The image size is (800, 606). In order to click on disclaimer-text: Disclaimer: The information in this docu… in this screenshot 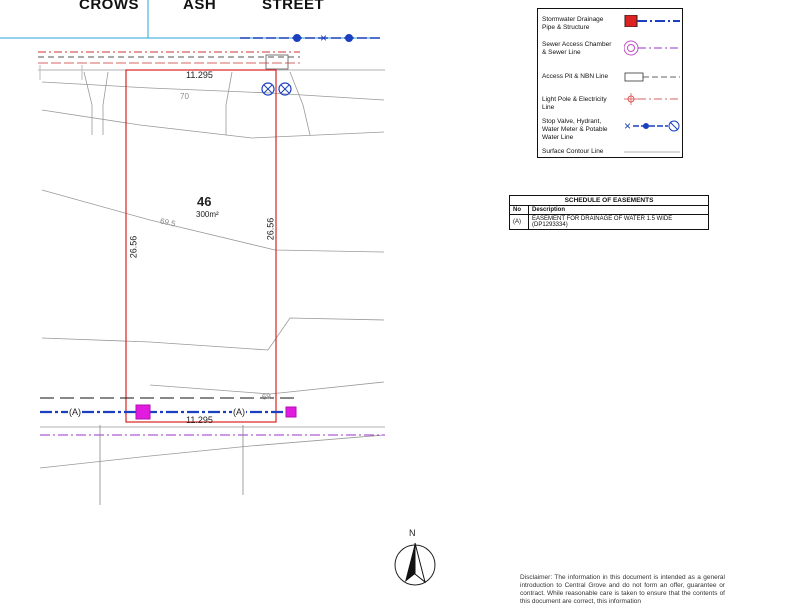, I will do `click(622, 589)`.